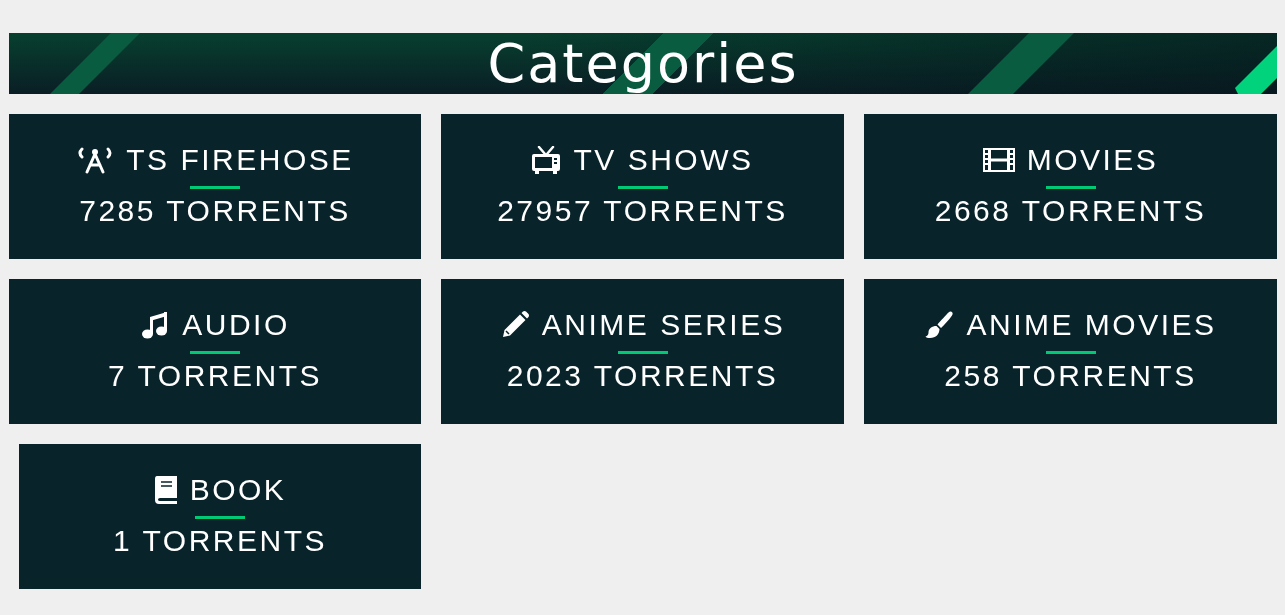  What do you see at coordinates (643, 63) in the screenshot?
I see `page-title: Categories` at bounding box center [643, 63].